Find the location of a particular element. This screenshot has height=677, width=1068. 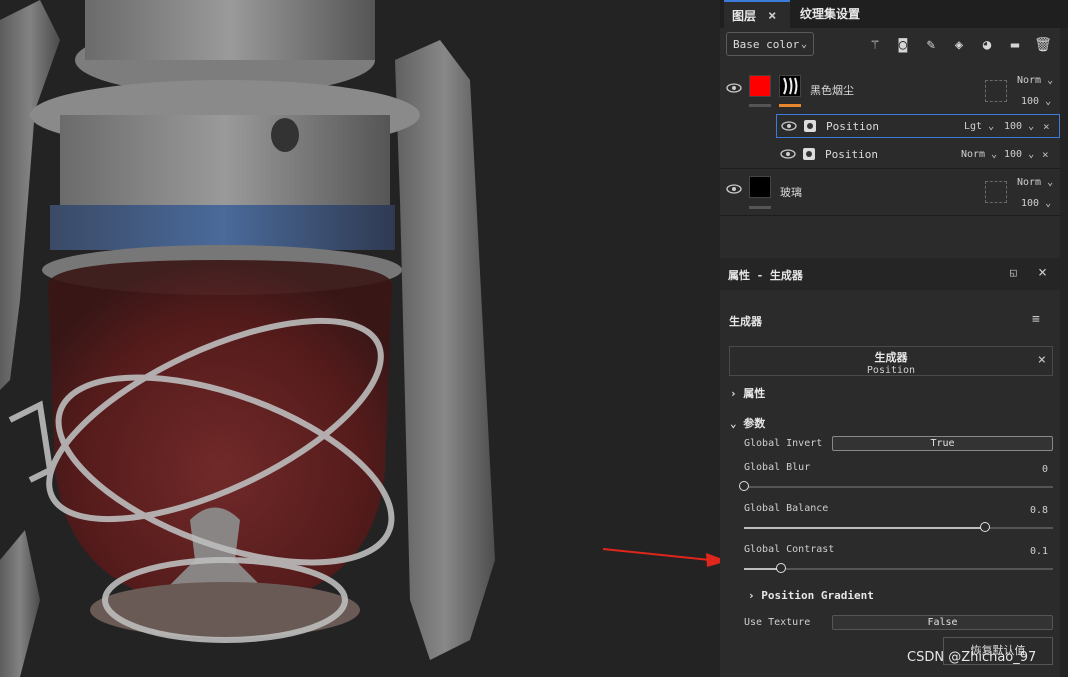

folder-icon: ▬ is located at coordinates (1015, 45).